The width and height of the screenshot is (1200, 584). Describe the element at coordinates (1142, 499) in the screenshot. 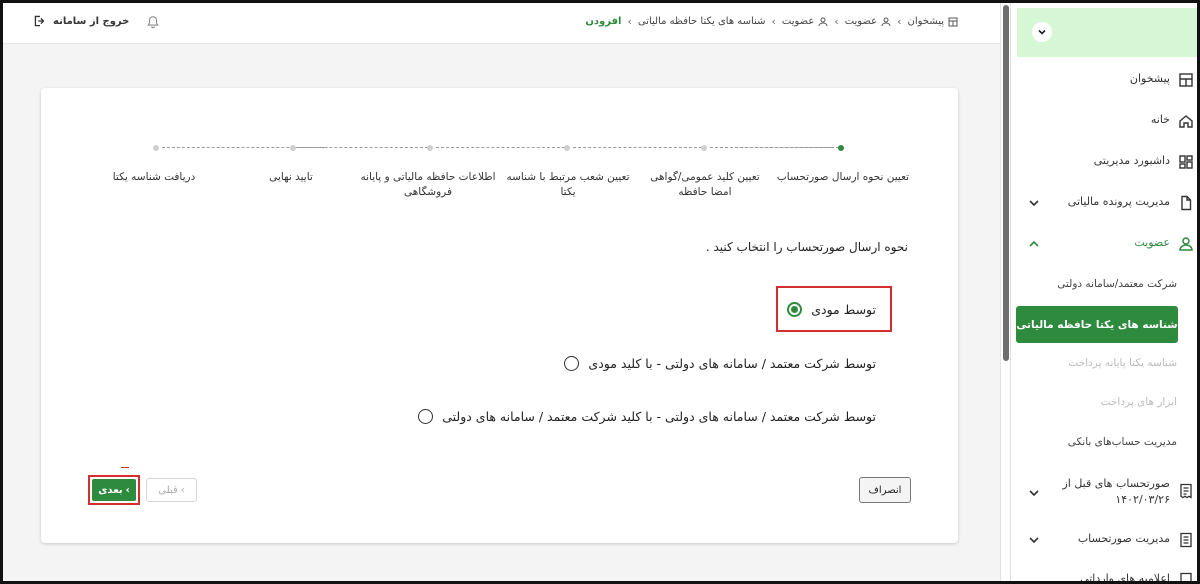

I see `sidebar-item-date: ۱۴۰۲/۰۳/۲۶` at that location.